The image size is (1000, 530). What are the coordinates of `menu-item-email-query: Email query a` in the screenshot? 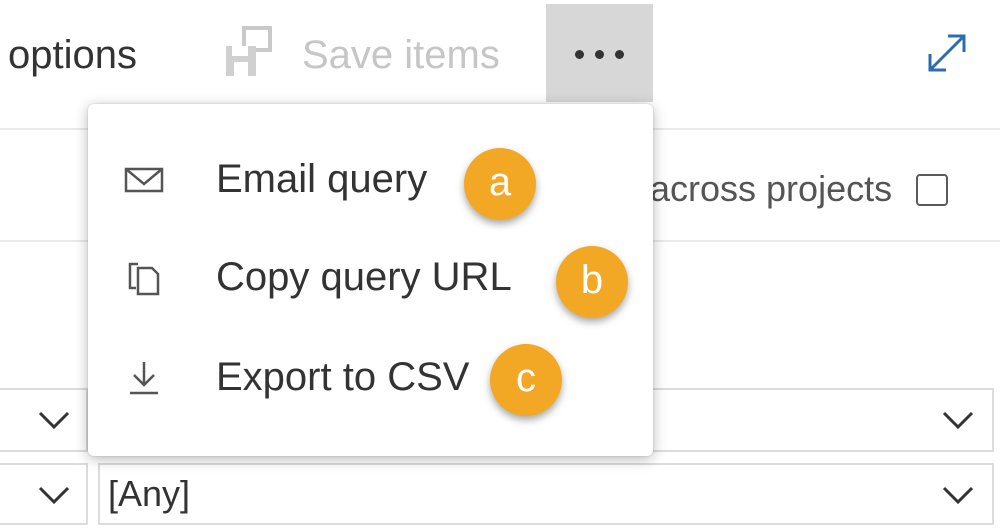 It's located at (370, 180).